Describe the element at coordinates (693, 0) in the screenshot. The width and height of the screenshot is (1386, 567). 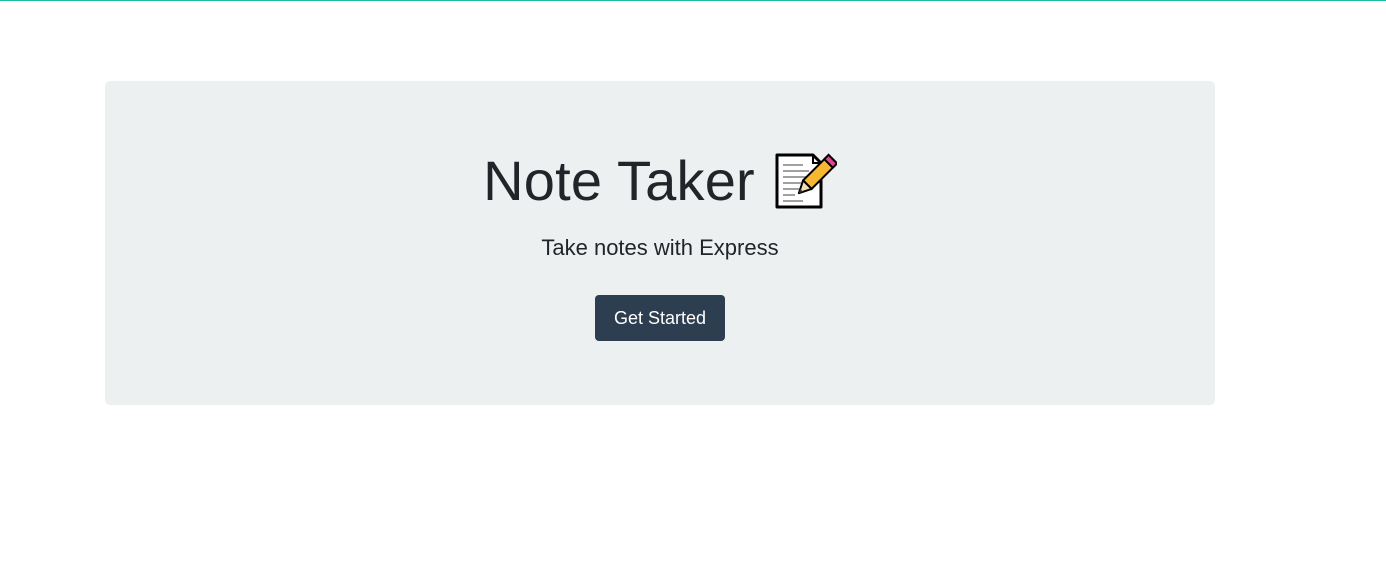
I see `top-accent-line` at that location.